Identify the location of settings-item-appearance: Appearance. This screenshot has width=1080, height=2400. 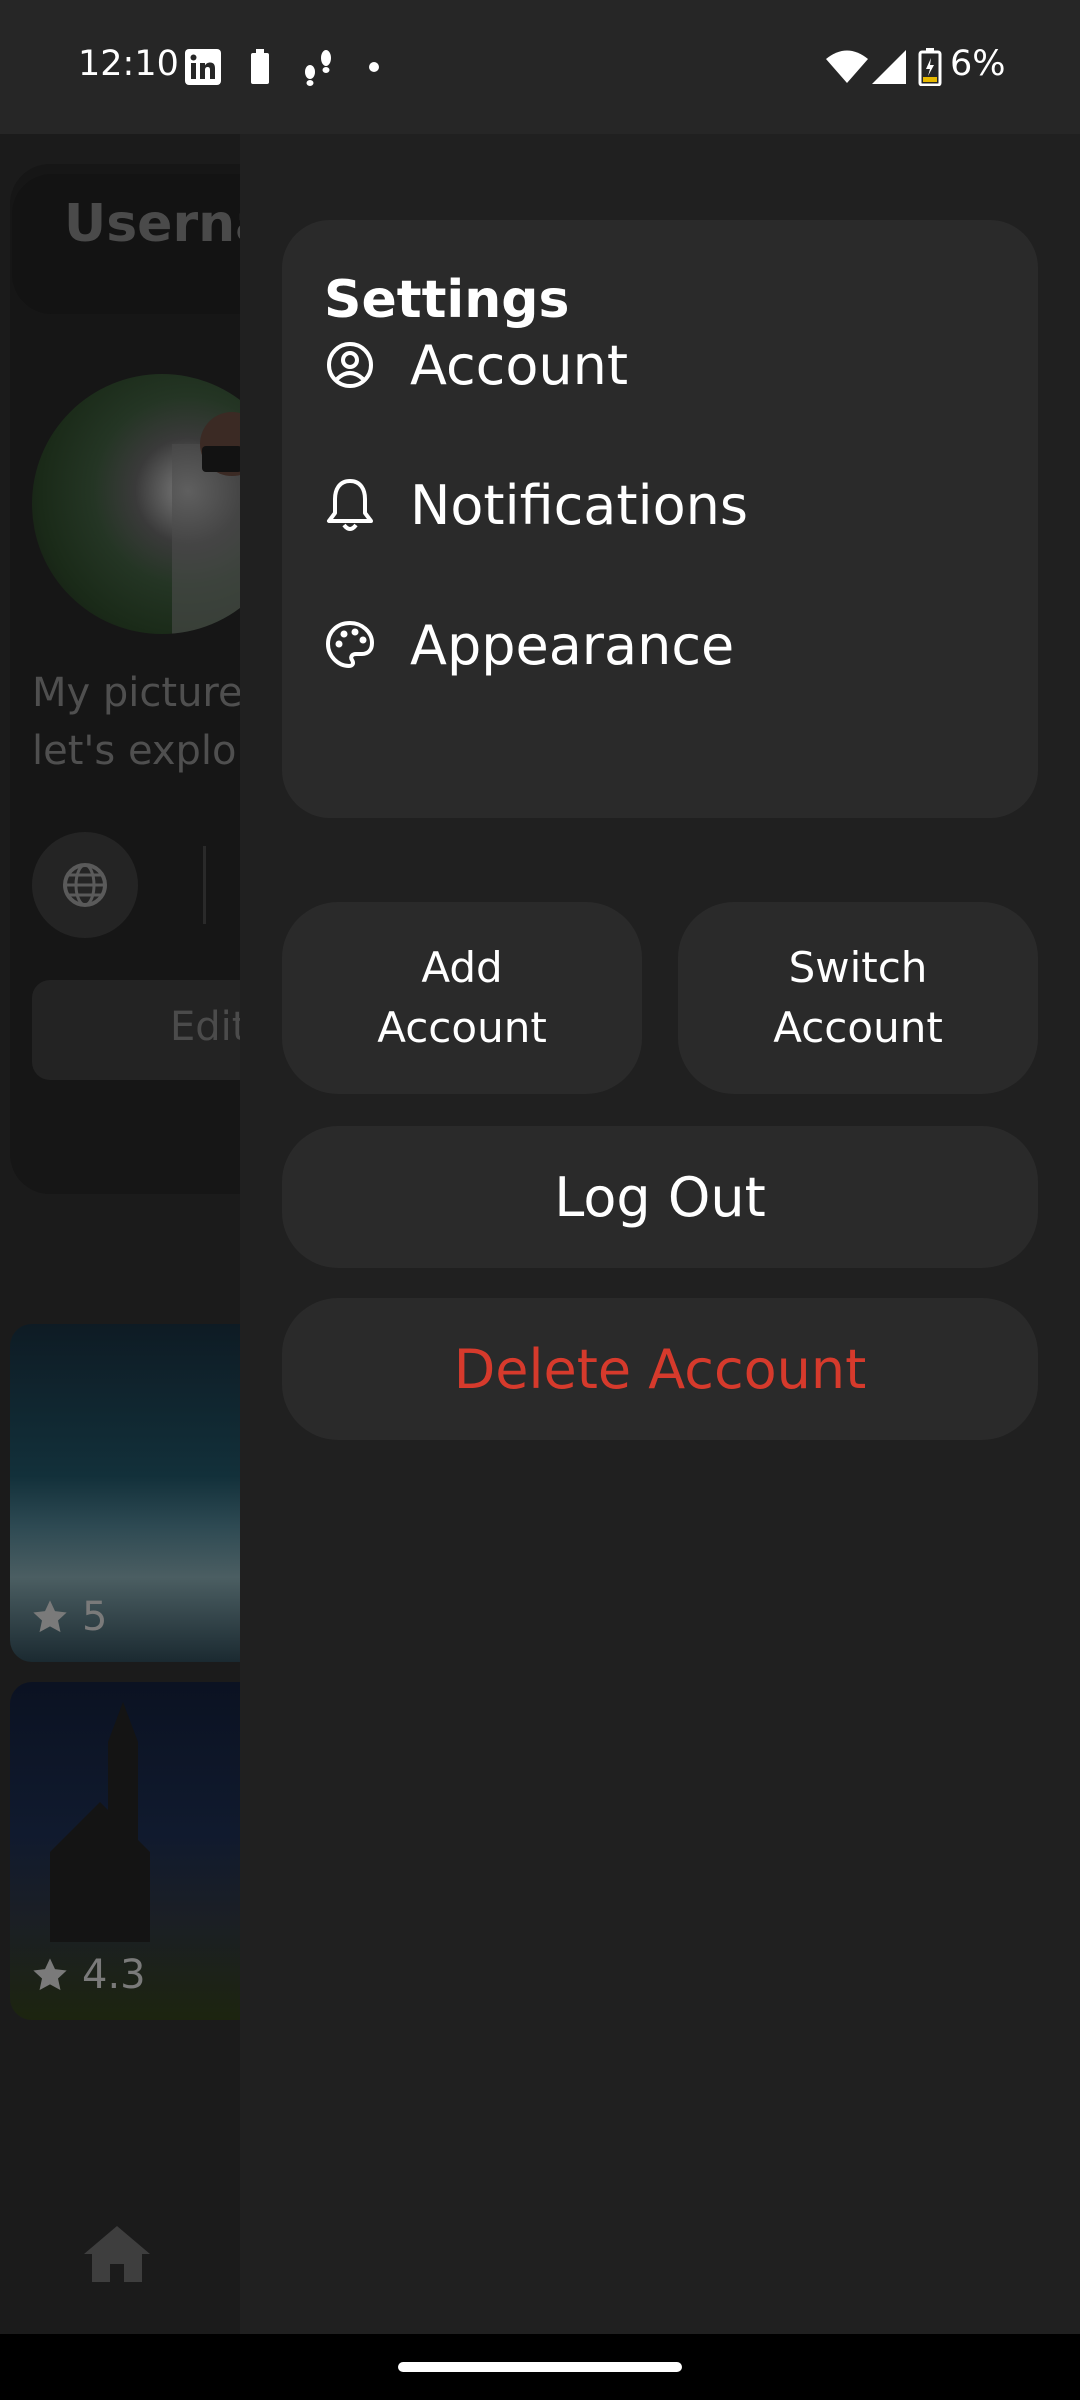
(664, 645).